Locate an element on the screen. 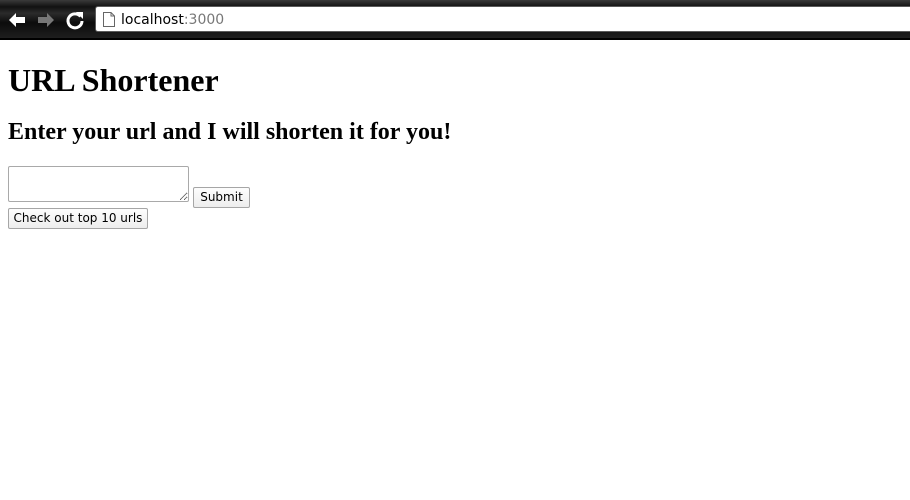 The height and width of the screenshot is (500, 910). browser-toolbar: localhost:3000 is located at coordinates (455, 20).